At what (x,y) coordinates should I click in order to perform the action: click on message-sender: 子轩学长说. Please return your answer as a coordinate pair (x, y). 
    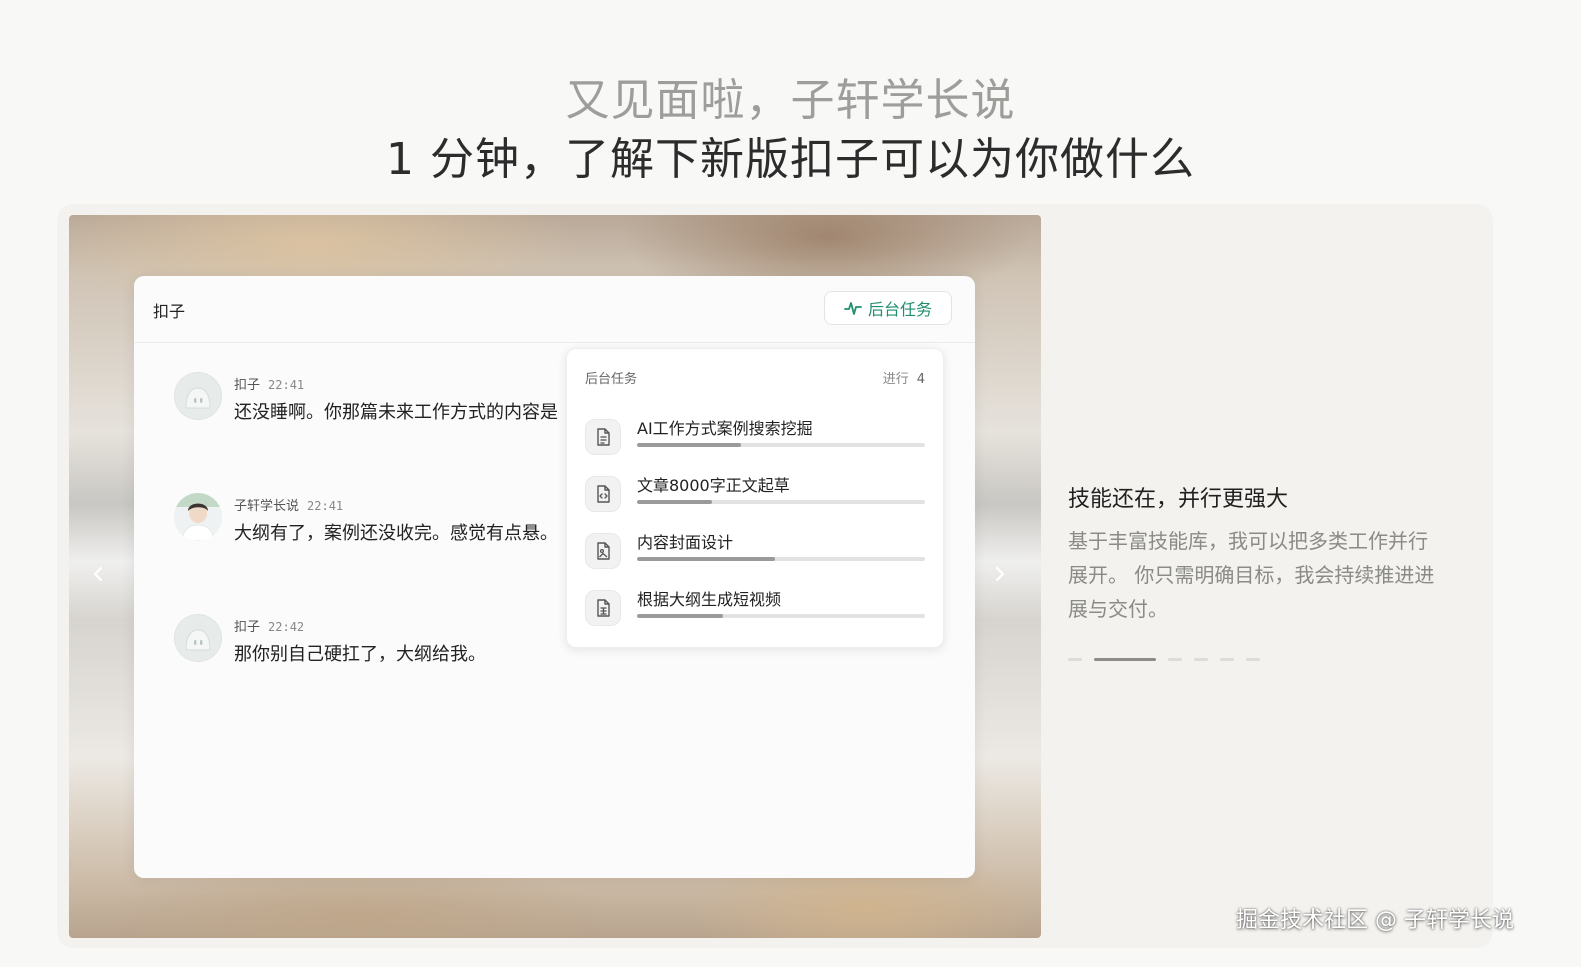
    Looking at the image, I should click on (267, 506).